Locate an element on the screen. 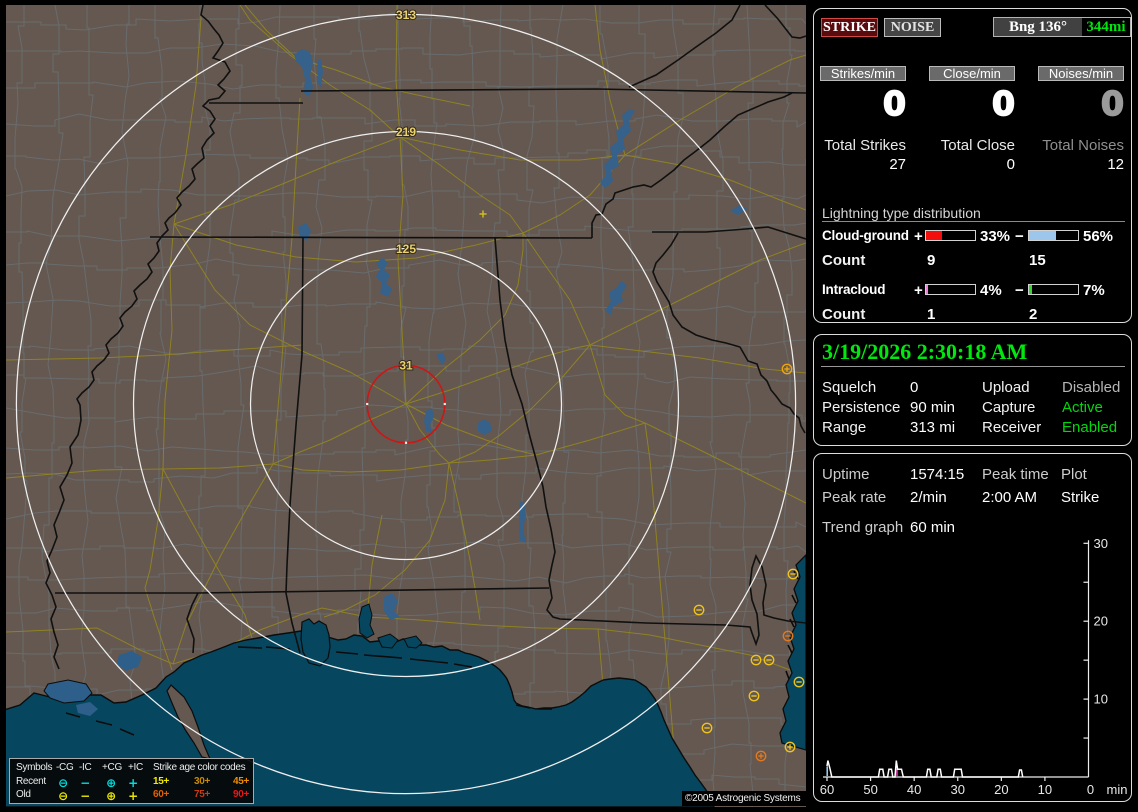 This screenshot has width=1138, height=812. cg-minus-bar is located at coordinates (1053, 235).